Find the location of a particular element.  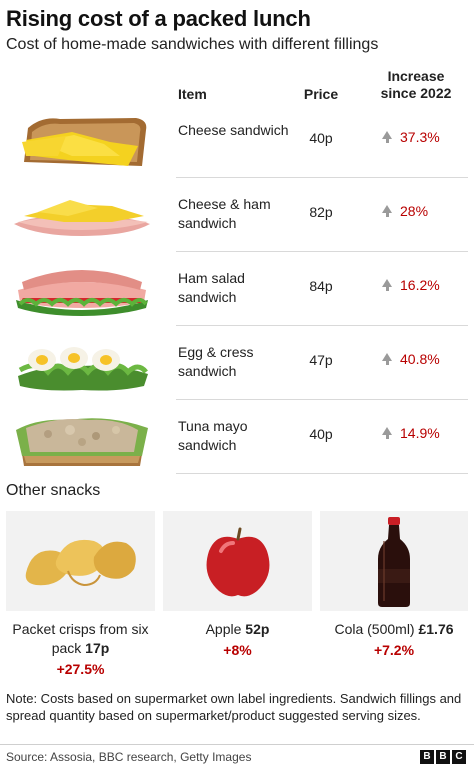

snack-name: Cola (500ml) is located at coordinates (374, 629).